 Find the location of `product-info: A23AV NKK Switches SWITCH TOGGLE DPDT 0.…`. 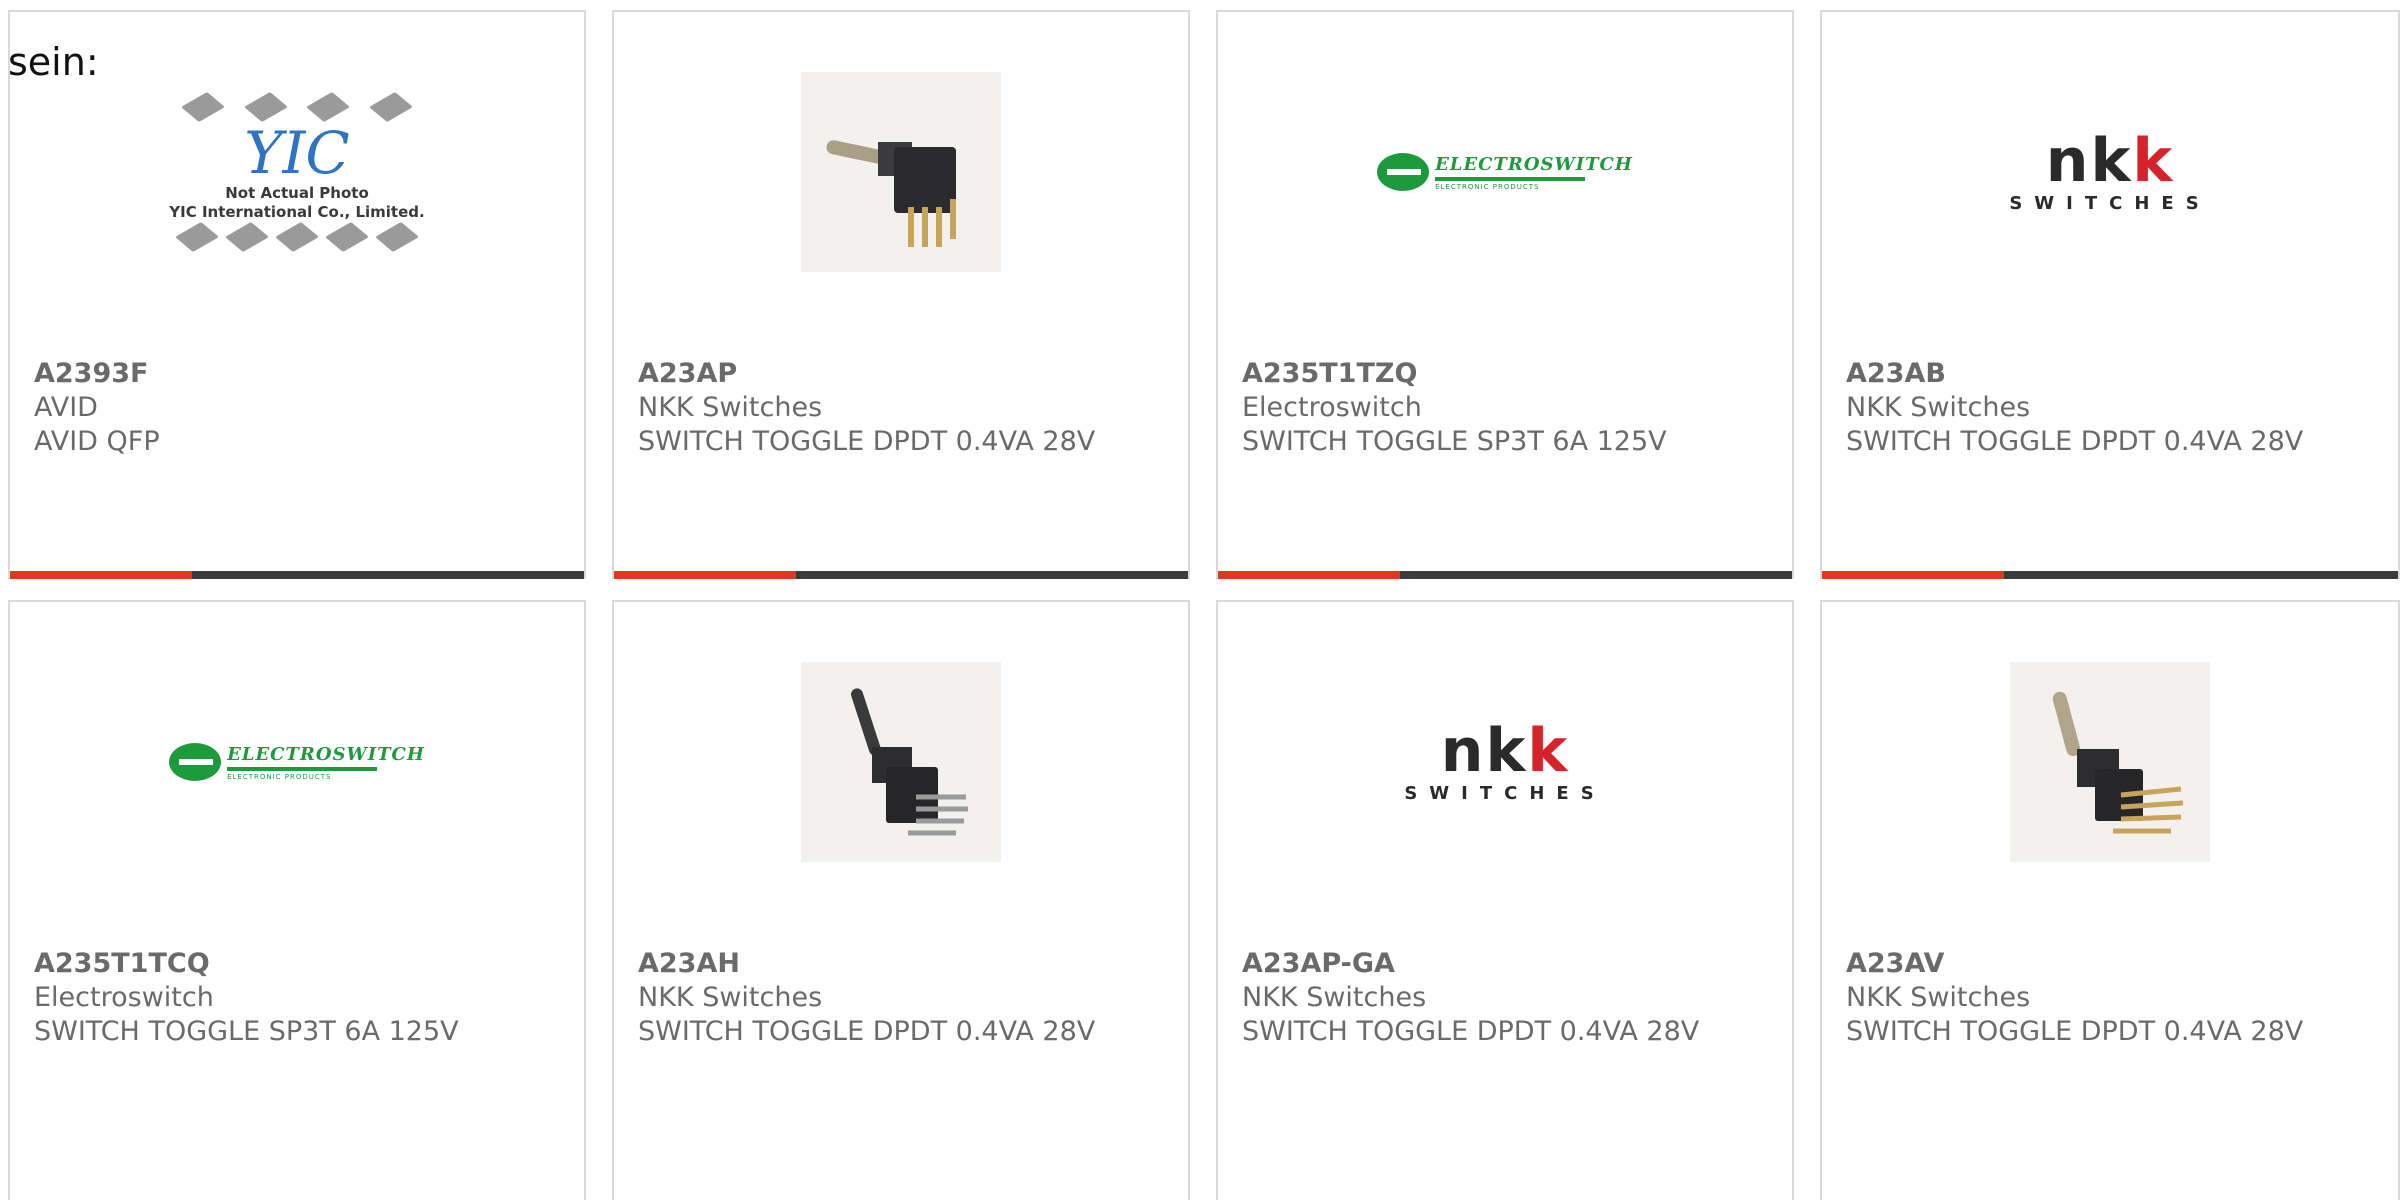

product-info: A23AV NKK Switches SWITCH TOGGLE DPDT 0.… is located at coordinates (2110, 998).